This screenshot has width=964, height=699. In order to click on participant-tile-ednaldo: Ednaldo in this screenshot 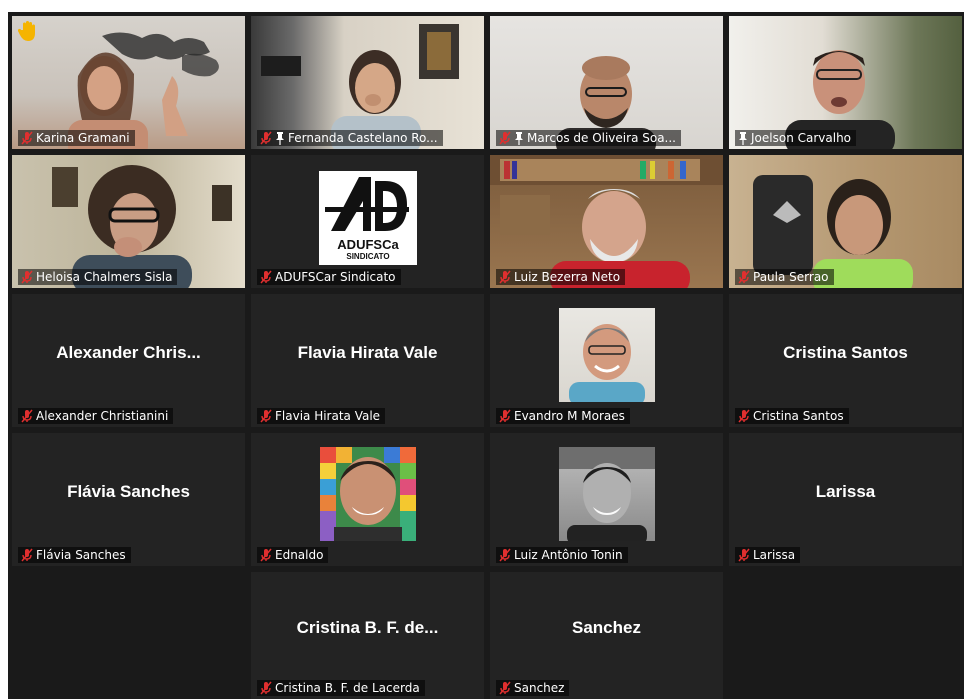, I will do `click(367, 499)`.